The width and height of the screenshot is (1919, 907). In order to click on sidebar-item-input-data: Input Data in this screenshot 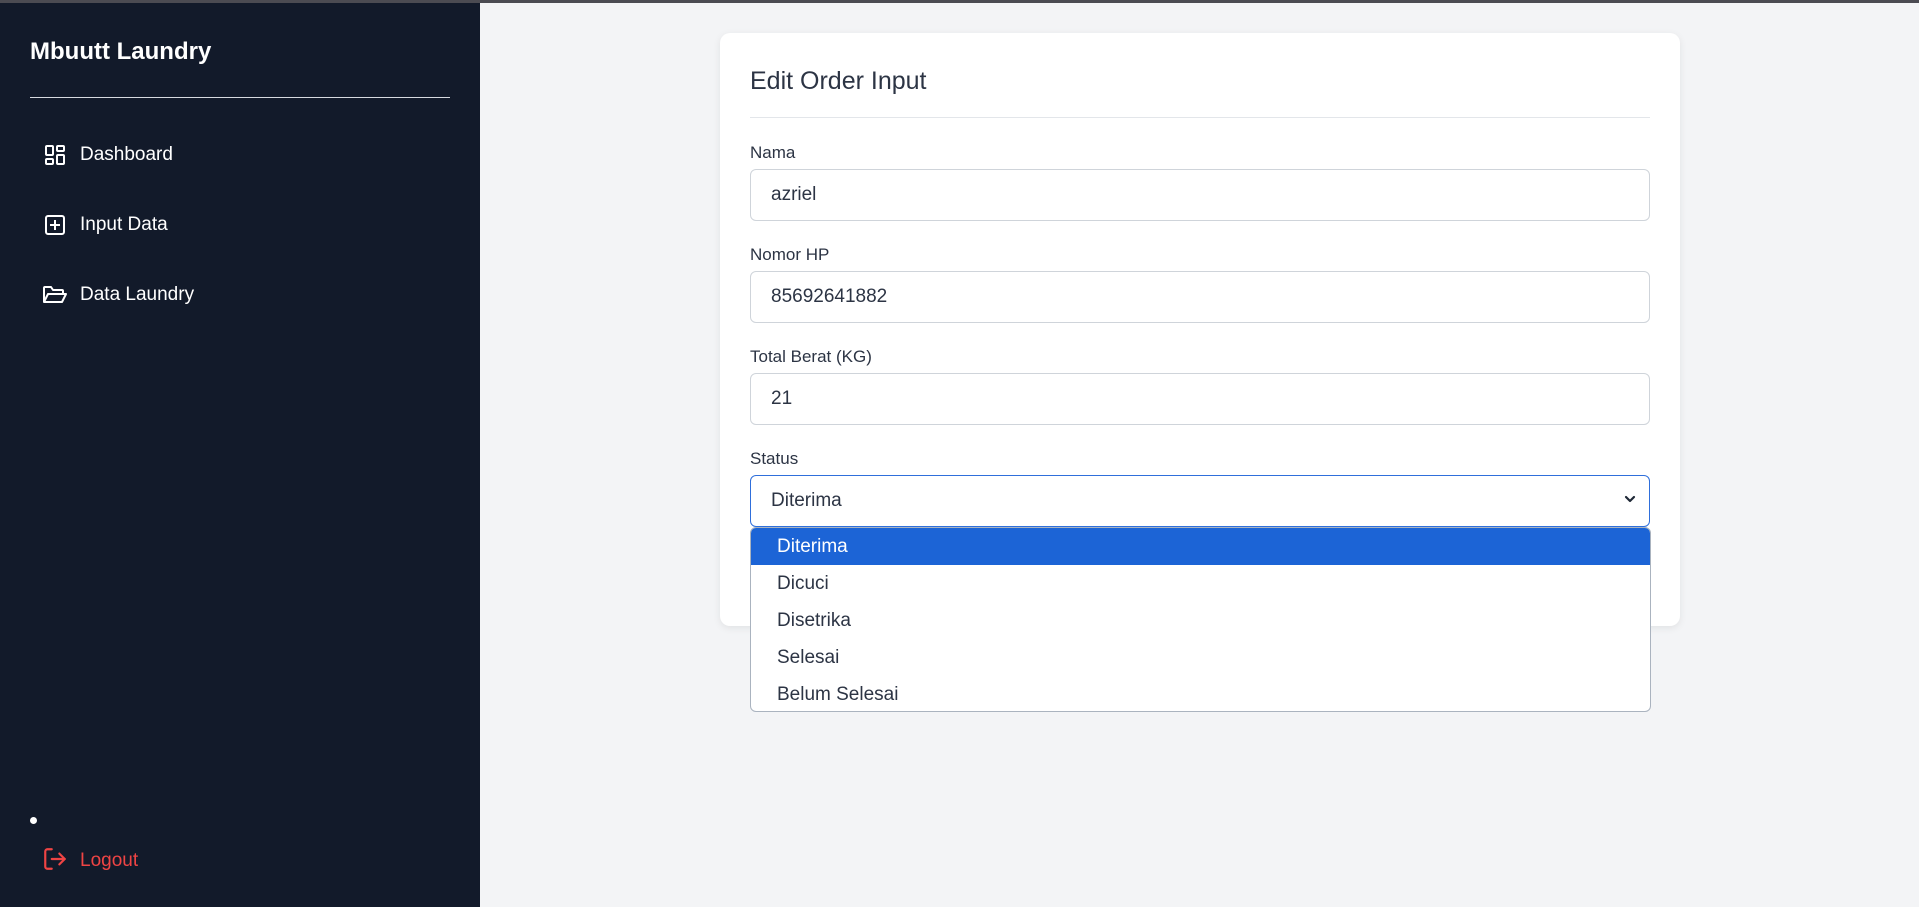, I will do `click(242, 225)`.